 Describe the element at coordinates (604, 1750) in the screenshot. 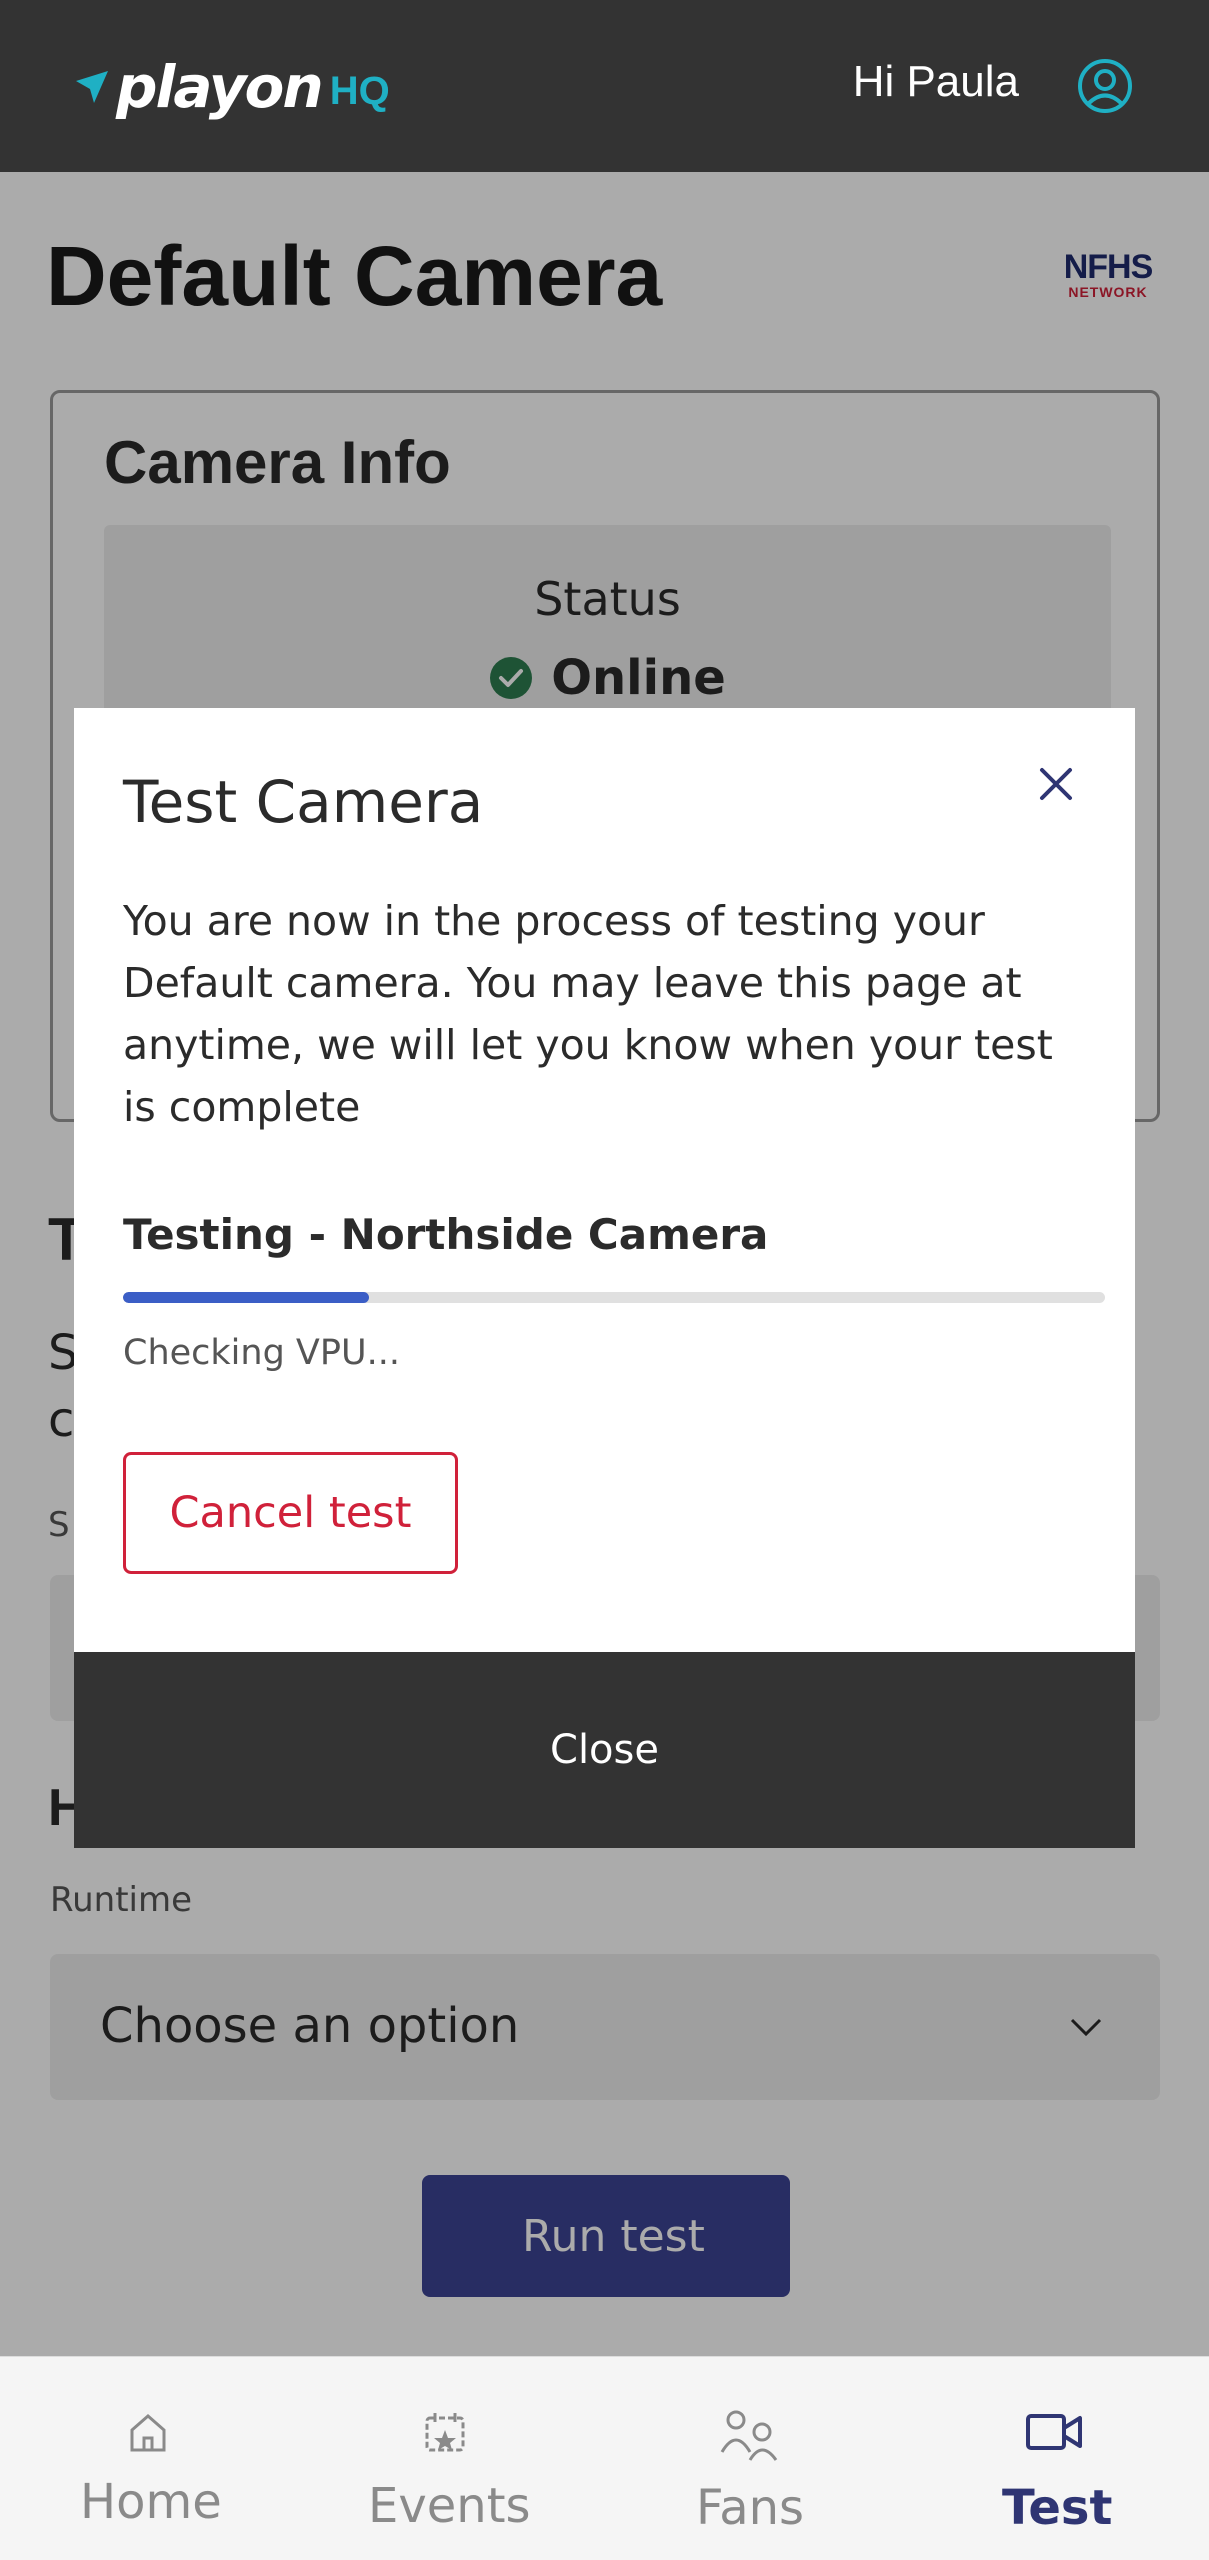

I see `modal-close-button: Close` at that location.